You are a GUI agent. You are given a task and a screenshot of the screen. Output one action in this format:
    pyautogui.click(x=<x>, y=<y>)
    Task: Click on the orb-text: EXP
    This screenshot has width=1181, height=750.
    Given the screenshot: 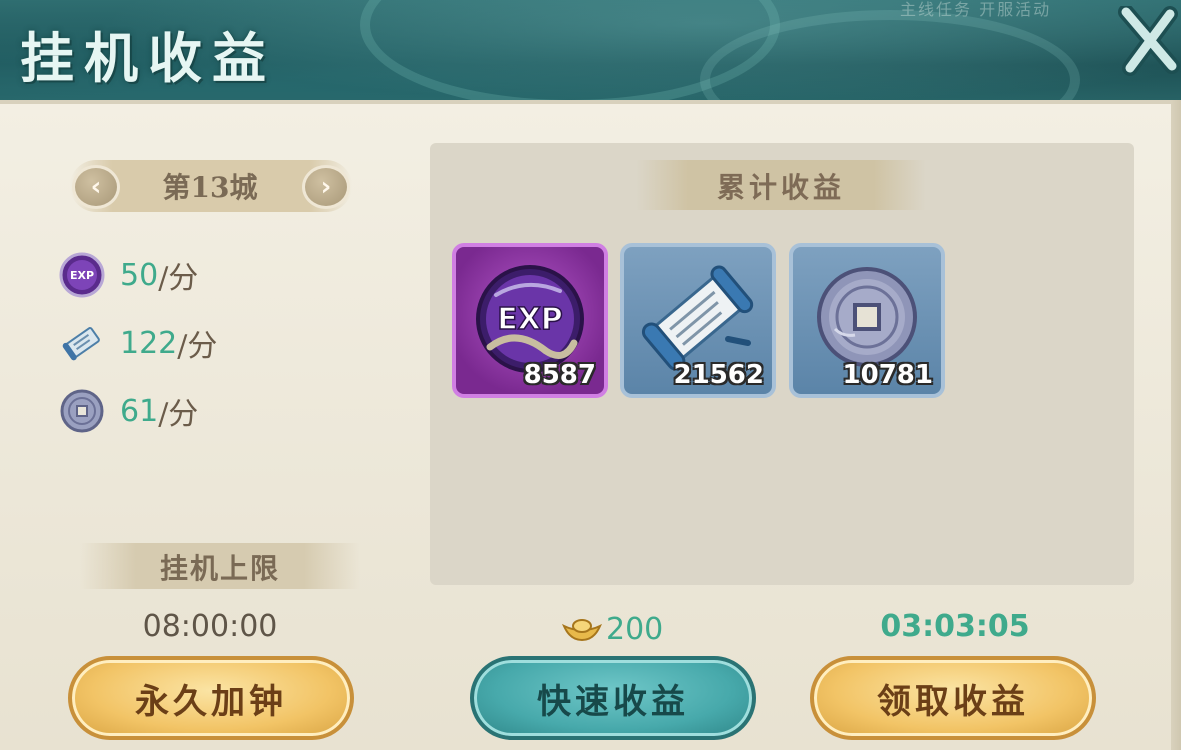 What is the action you would take?
    pyautogui.click(x=530, y=319)
    